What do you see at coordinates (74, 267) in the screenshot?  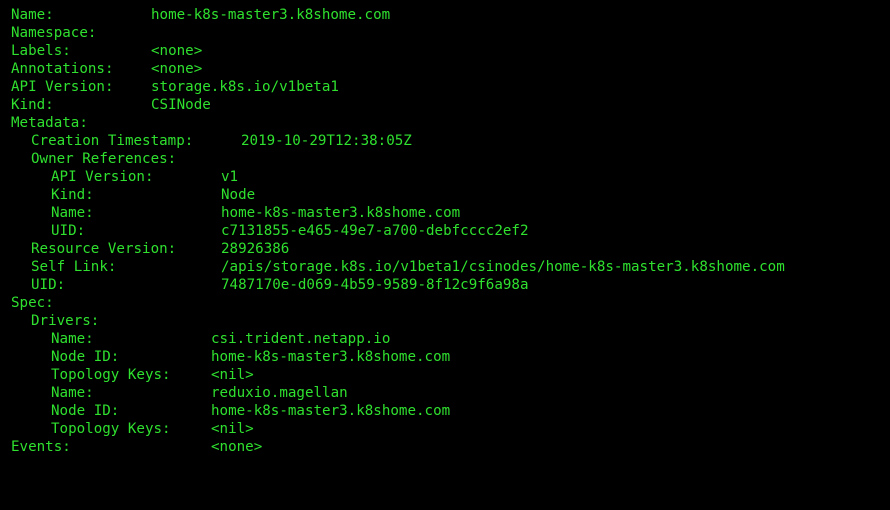 I see `field-key: Self Link:` at bounding box center [74, 267].